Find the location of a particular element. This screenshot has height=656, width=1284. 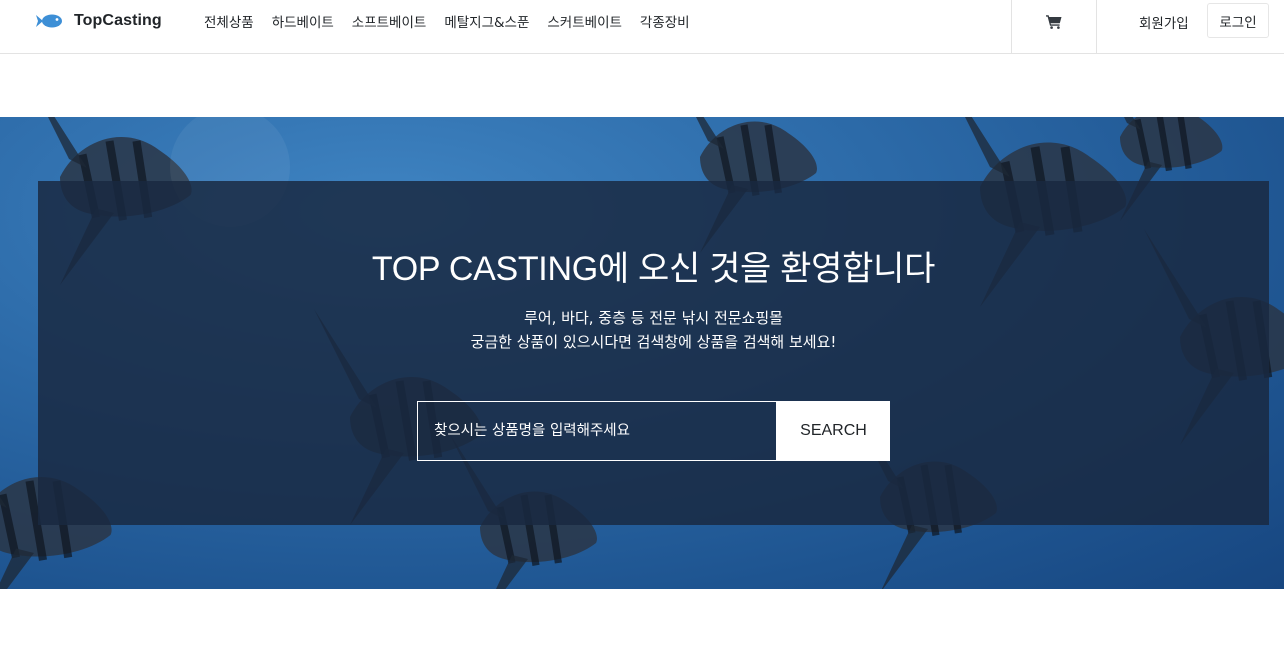

brand: TopCasting is located at coordinates (99, 21).